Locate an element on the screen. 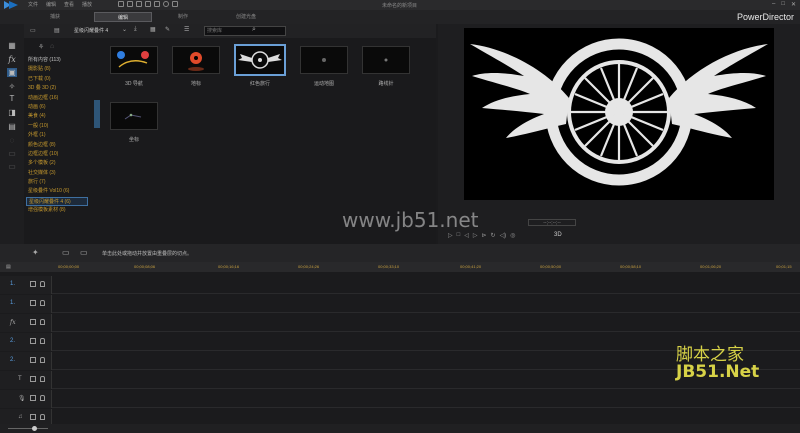 Image resolution: width=800 pixels, height=433 pixels. timecode-display: --;--;--;-- is located at coordinates (552, 222).